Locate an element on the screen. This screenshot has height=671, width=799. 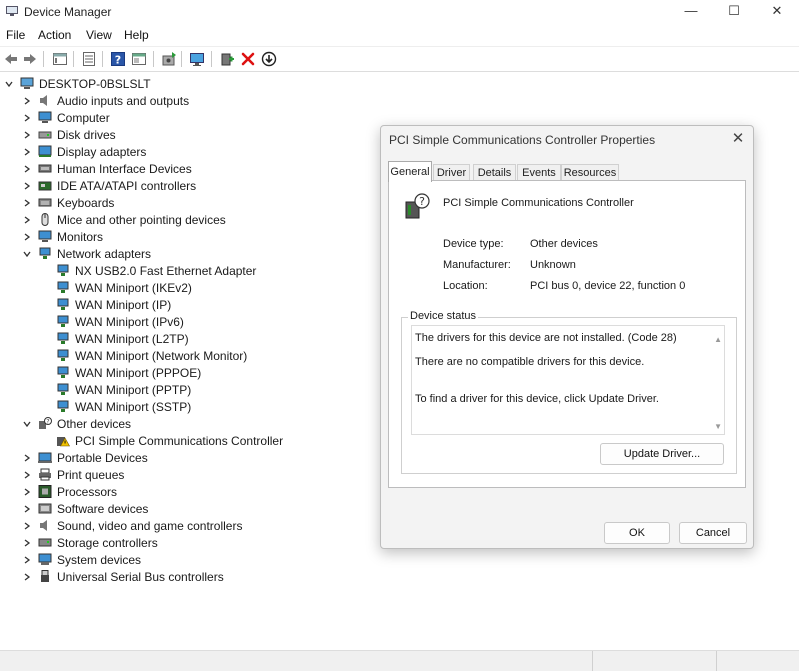
tree-category-storage: Storage controllers is located at coordinates (90, 542).